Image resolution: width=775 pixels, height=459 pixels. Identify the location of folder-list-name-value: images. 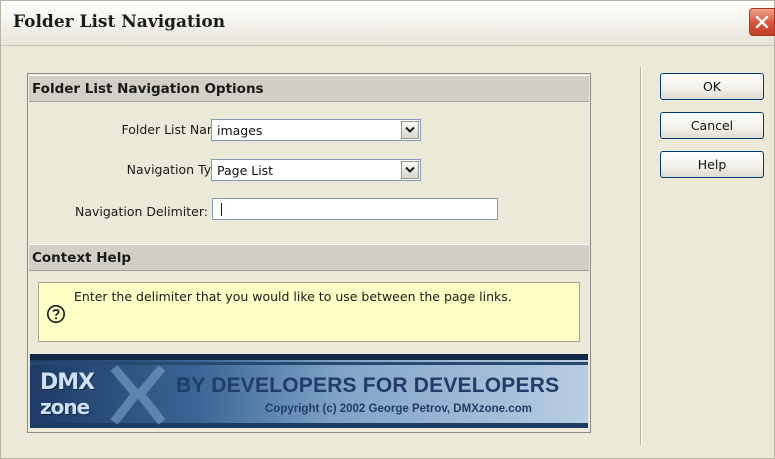
(240, 130).